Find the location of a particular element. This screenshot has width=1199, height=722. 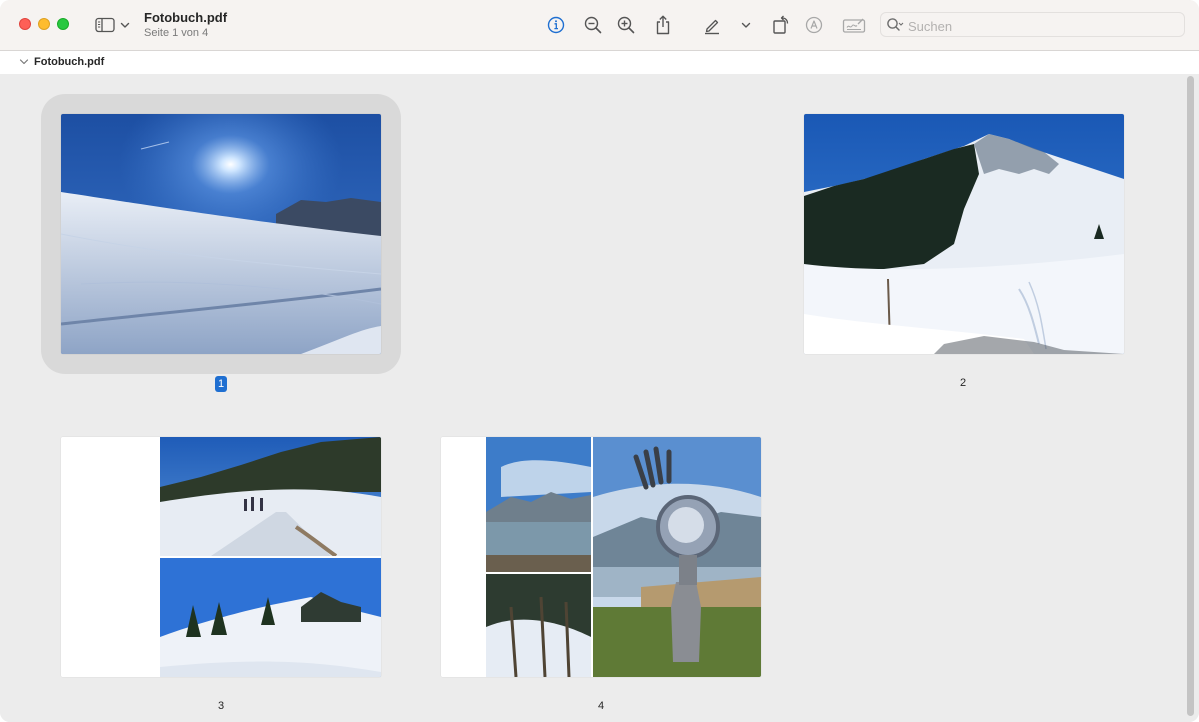

markup-icon is located at coordinates (814, 25).